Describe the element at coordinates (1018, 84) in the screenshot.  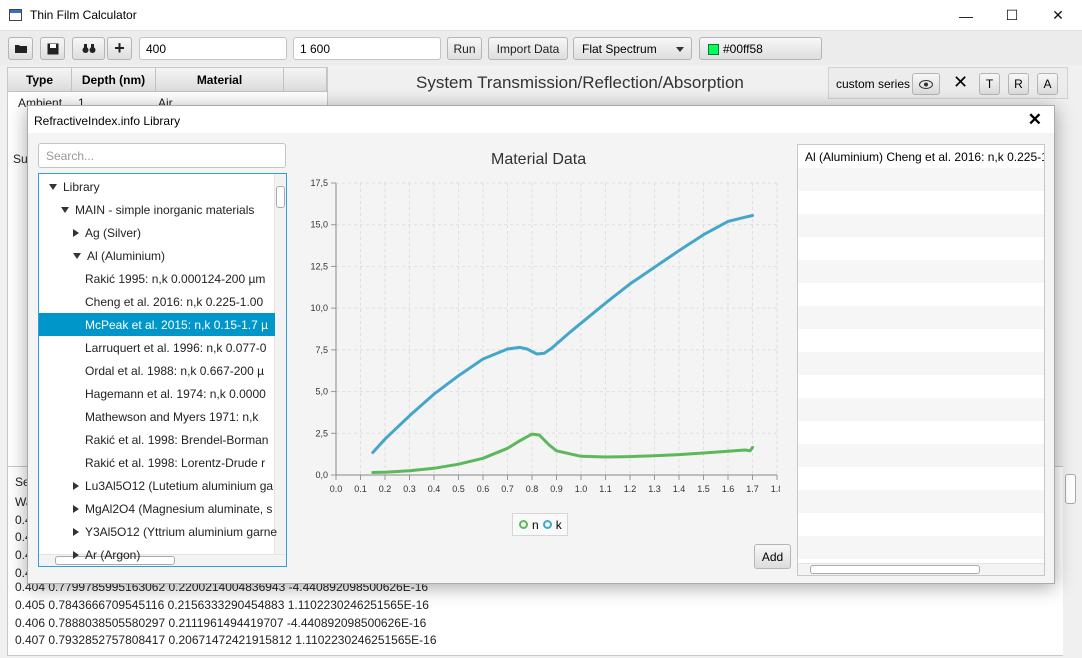
I see `reflection-button: R` at that location.